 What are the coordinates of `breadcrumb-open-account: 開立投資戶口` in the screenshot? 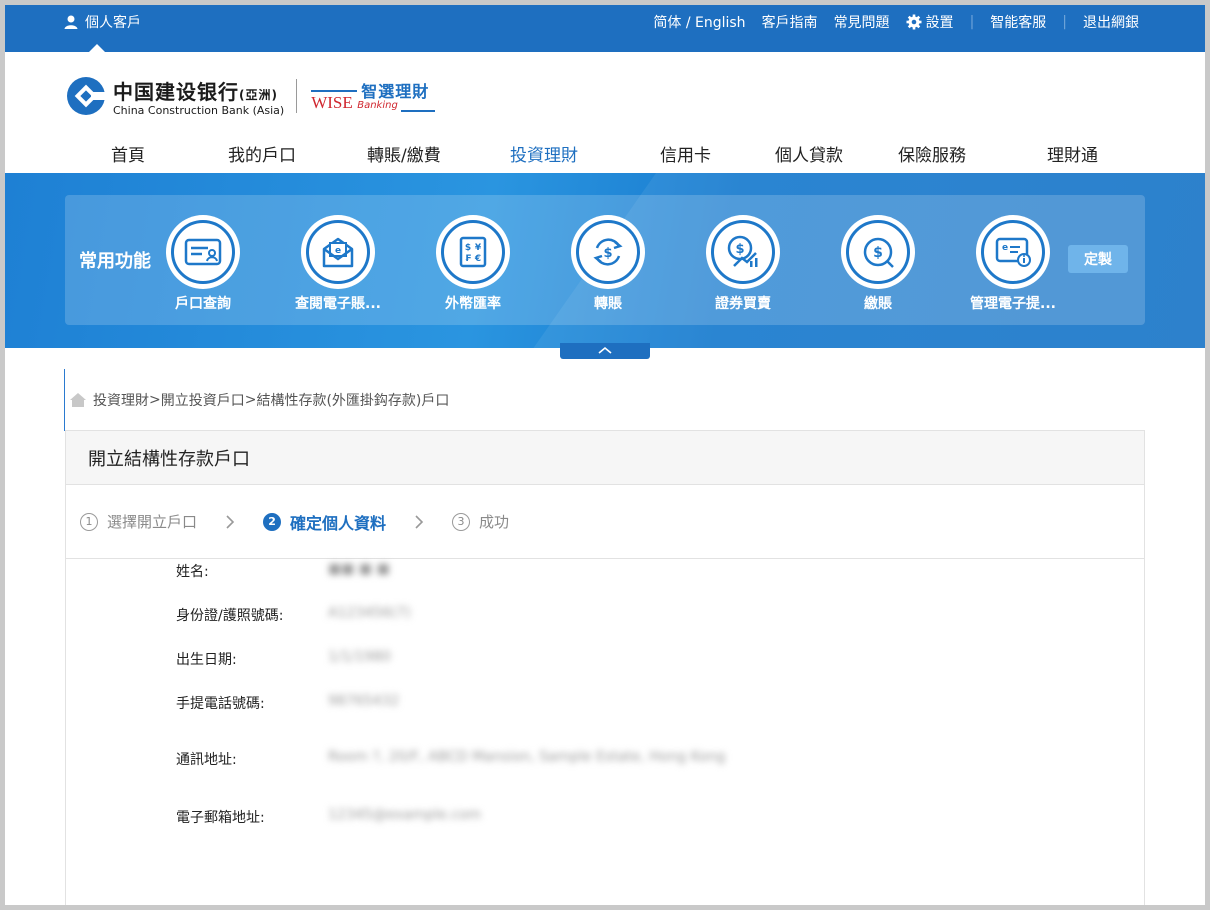 It's located at (203, 400).